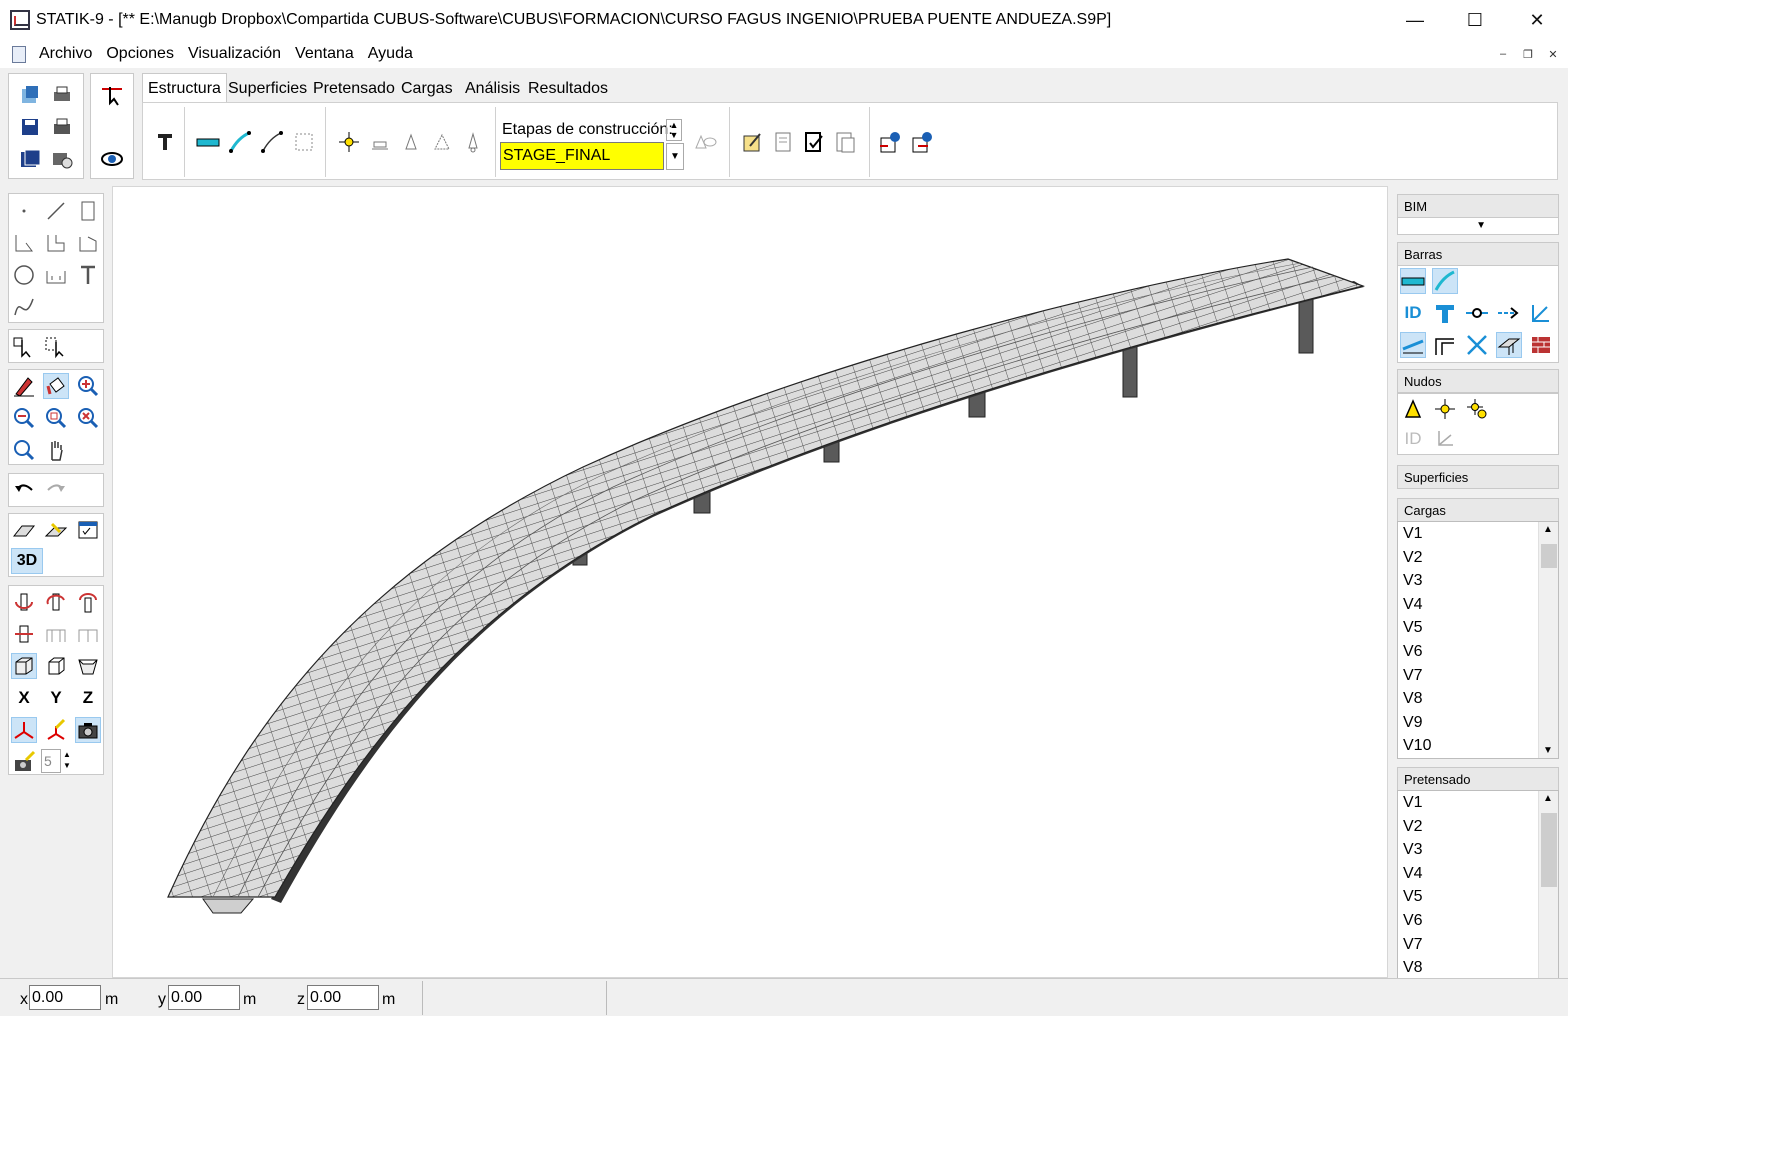  I want to click on new-model-icon, so click(30, 95).